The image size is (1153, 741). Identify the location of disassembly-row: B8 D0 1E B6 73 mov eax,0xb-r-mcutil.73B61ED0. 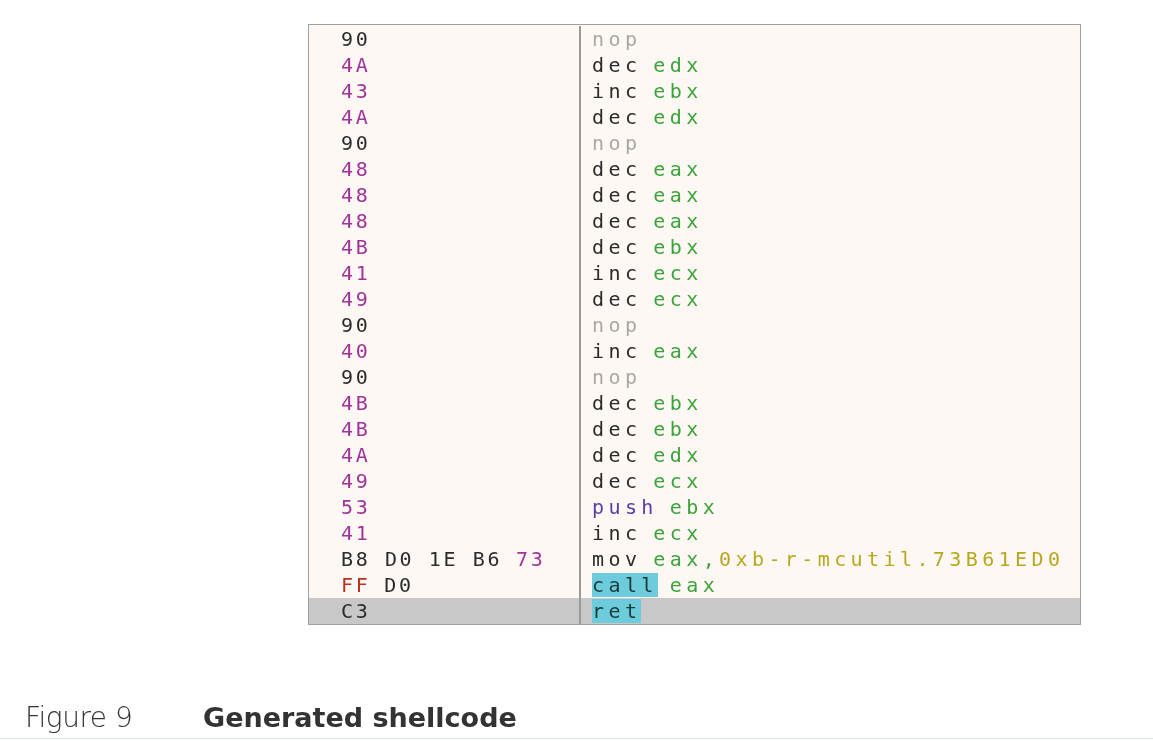
(694, 559).